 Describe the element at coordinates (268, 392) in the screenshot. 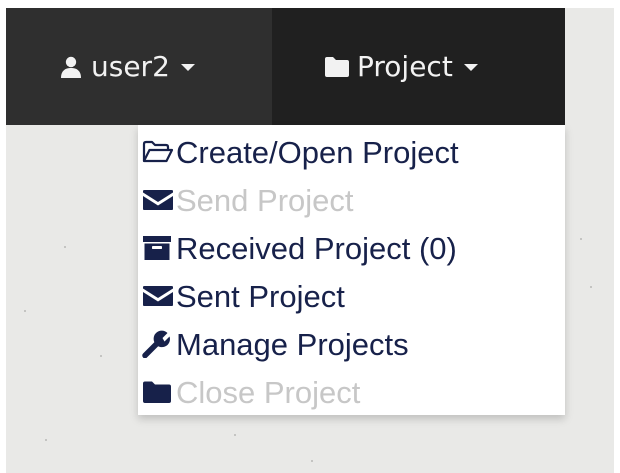

I see `menu-item-label: Close Project` at that location.